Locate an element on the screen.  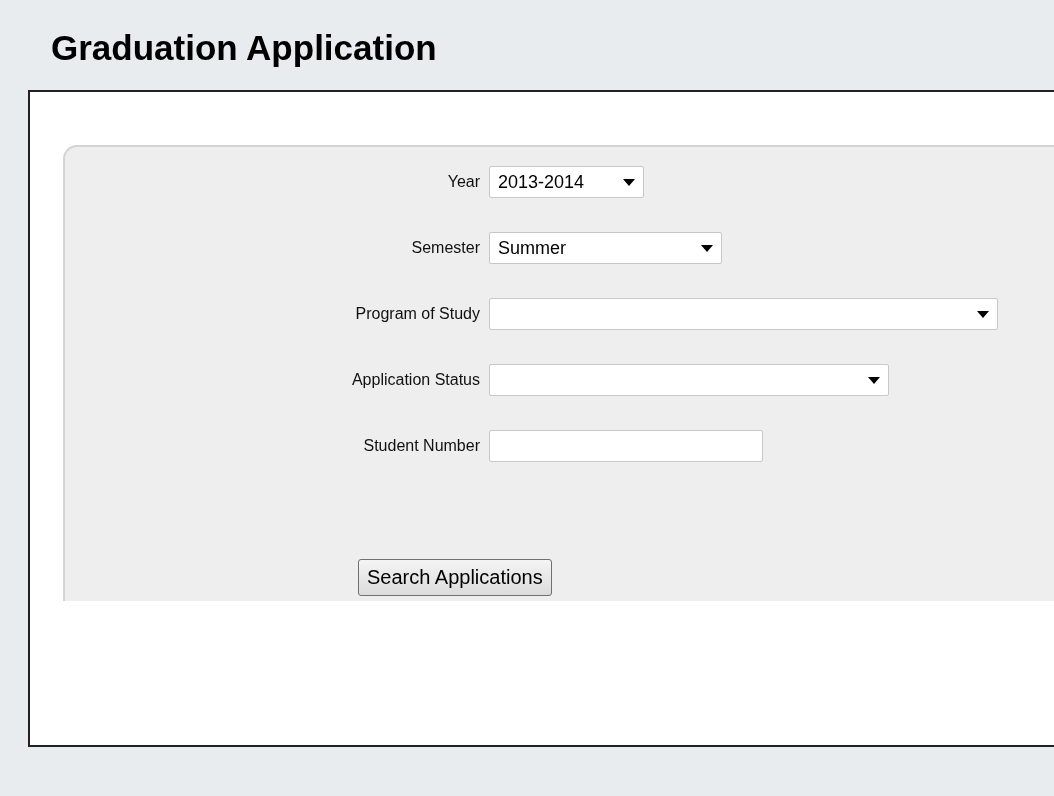
field-label: Program of Study is located at coordinates (417, 314).